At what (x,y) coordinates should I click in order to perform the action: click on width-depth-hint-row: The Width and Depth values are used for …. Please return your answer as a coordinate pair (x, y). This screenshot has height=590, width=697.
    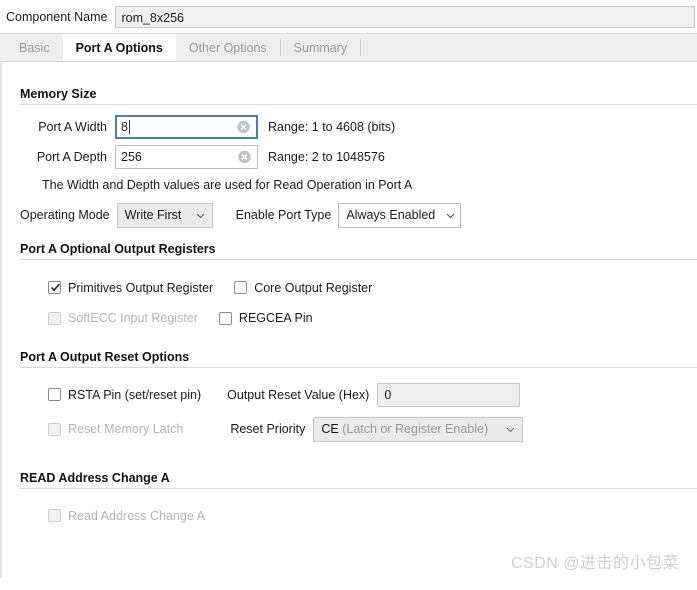
    Looking at the image, I should click on (349, 185).